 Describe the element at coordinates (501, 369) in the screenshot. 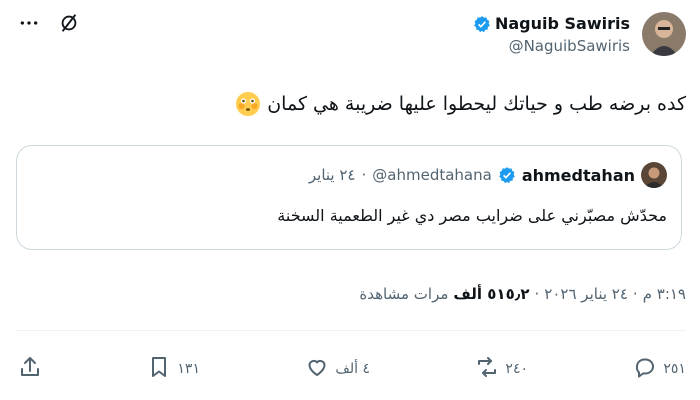

I see `repost-button: ٢٤٠` at that location.